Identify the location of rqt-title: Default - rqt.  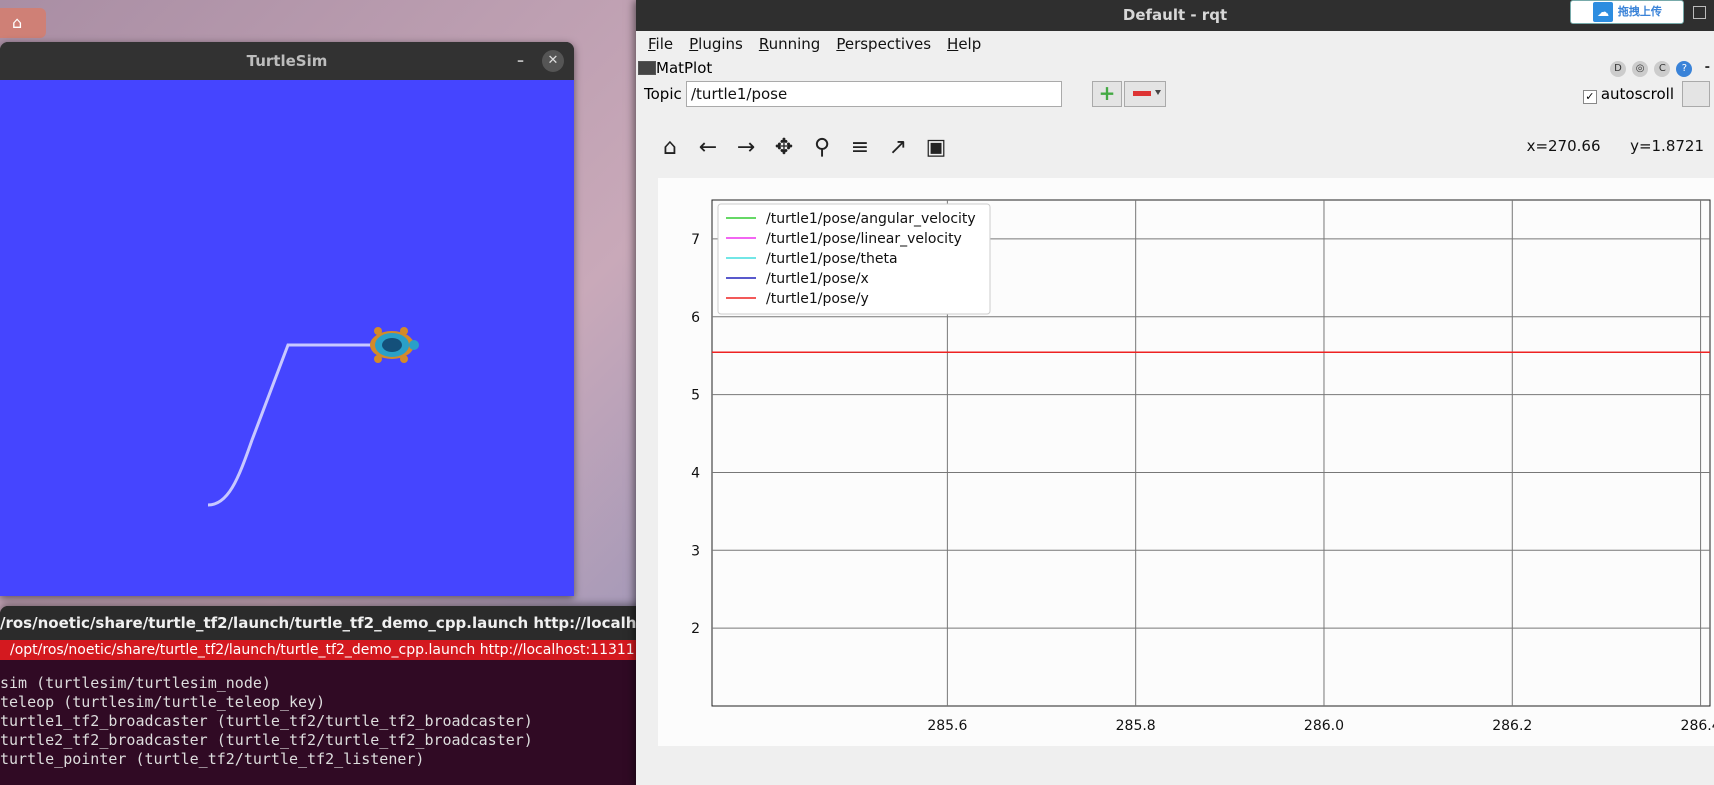
(1175, 15).